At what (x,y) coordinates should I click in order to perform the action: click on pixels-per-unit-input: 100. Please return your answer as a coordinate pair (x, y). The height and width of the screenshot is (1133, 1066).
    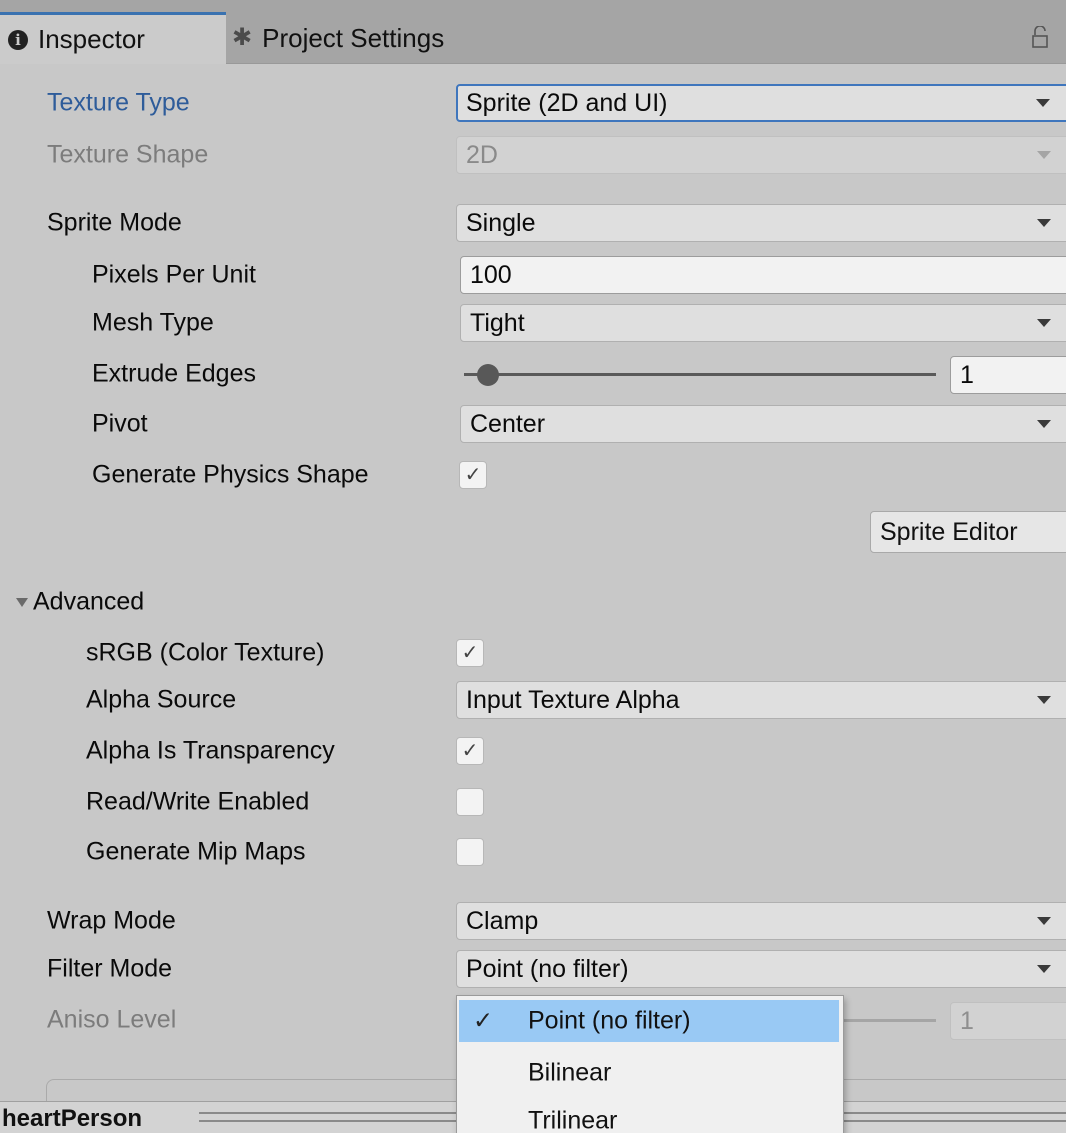
    Looking at the image, I should click on (763, 275).